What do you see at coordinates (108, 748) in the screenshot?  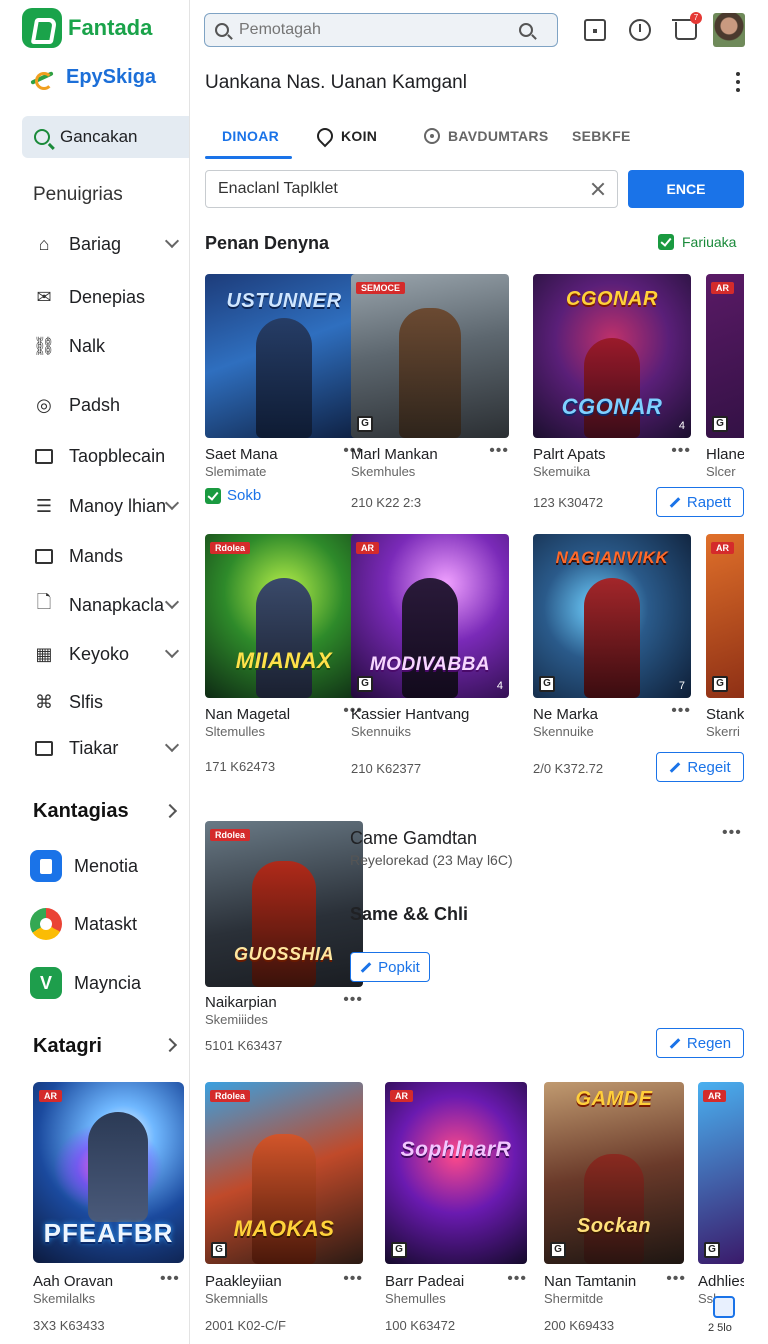 I see `sidebar-item-10: Tiakar` at bounding box center [108, 748].